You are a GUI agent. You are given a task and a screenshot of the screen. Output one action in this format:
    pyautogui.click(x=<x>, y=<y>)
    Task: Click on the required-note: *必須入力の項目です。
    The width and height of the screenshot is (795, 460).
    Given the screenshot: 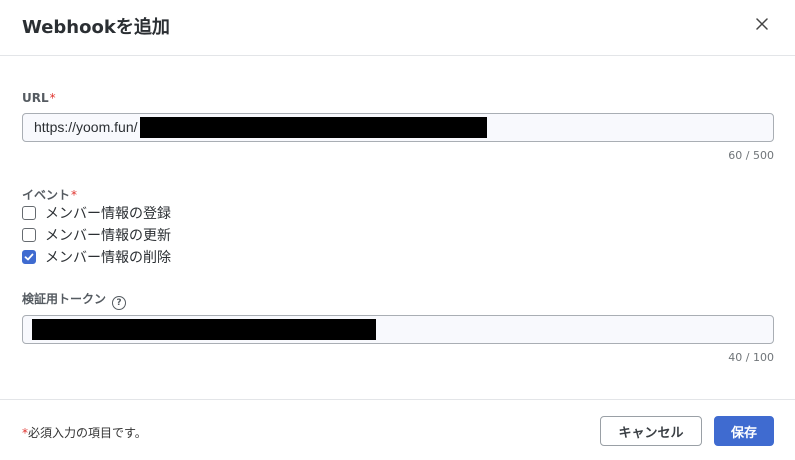 What is the action you would take?
    pyautogui.click(x=84, y=432)
    